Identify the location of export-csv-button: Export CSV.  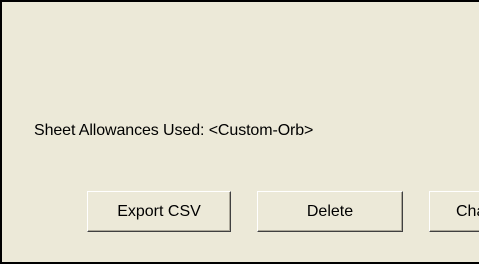
(159, 211).